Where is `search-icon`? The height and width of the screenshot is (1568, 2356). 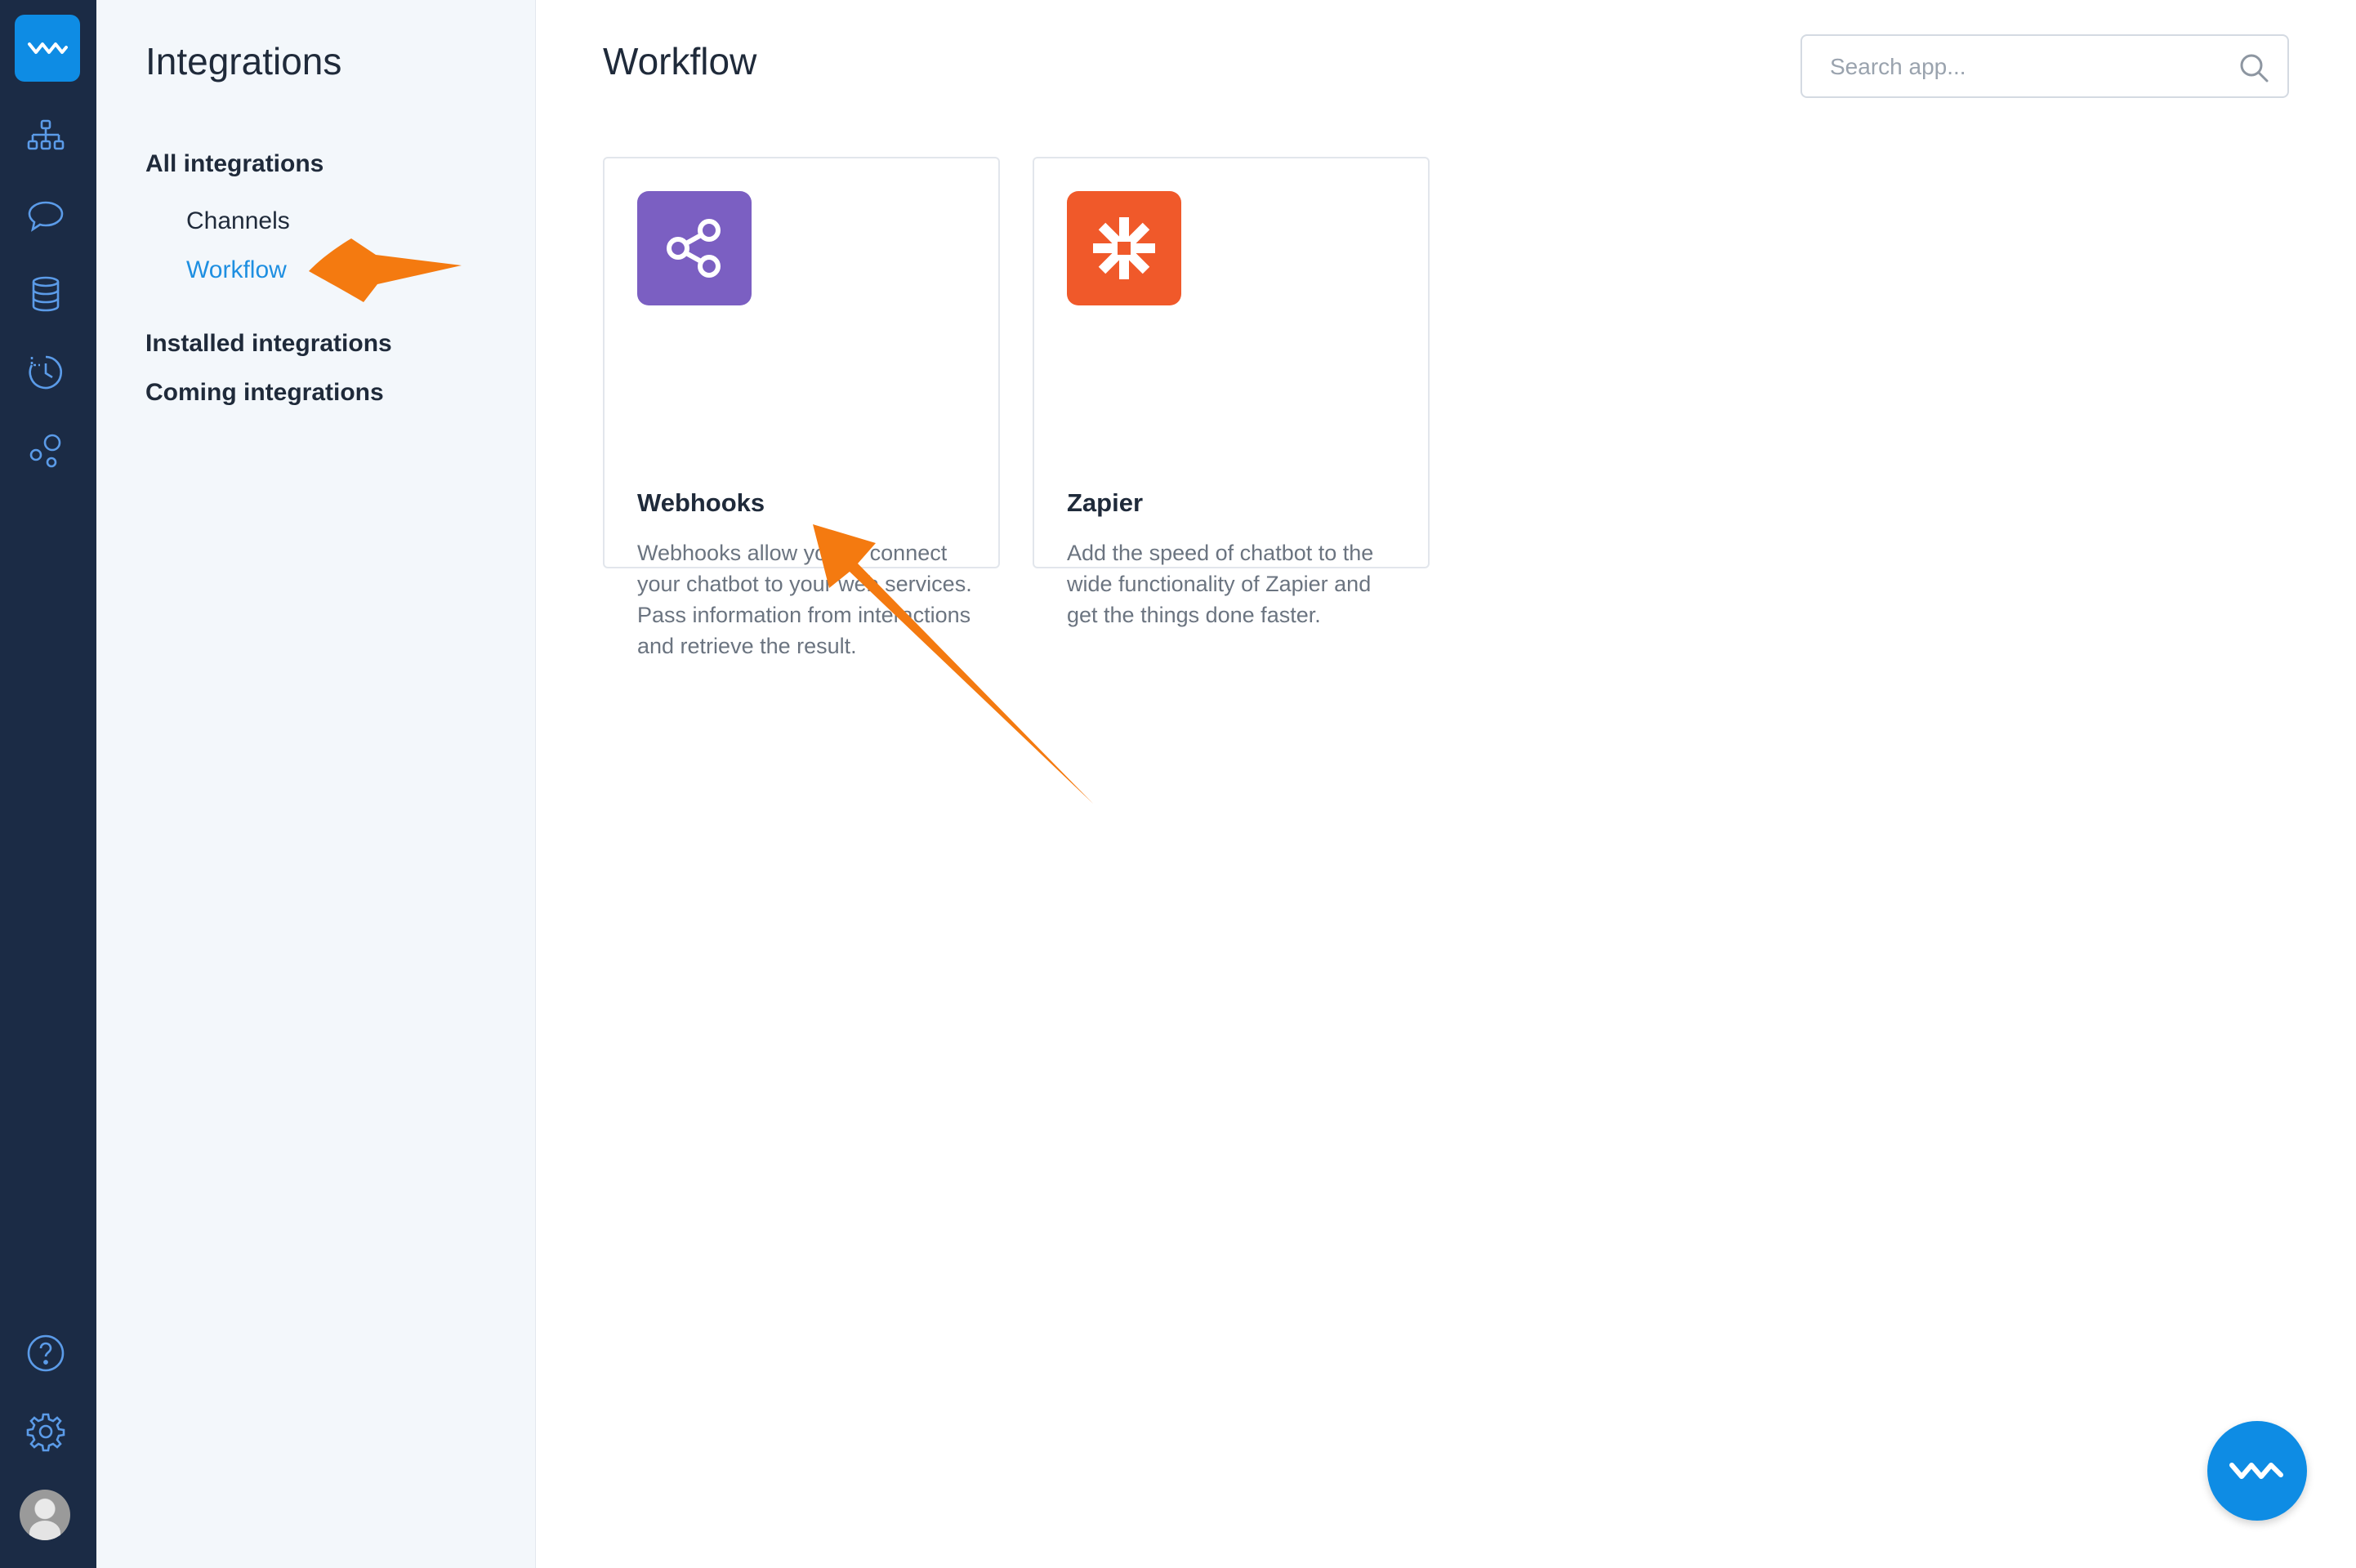
search-icon is located at coordinates (2253, 67).